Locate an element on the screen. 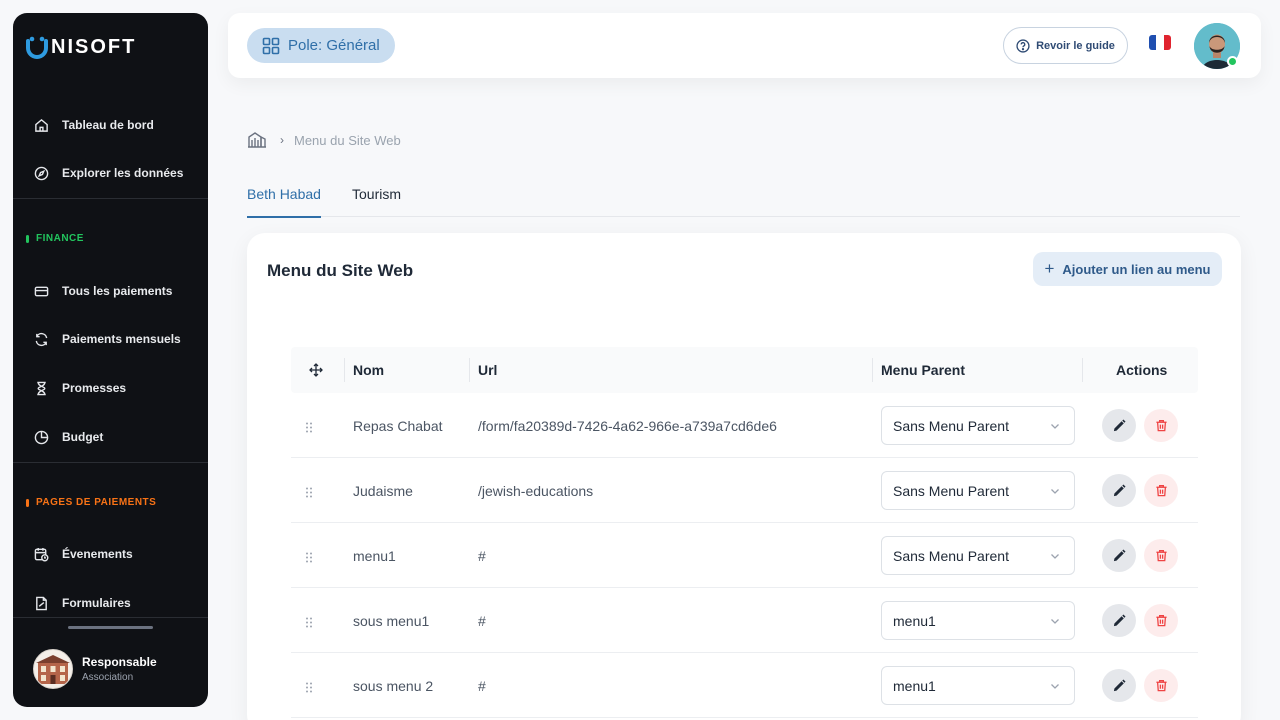  chevron-down-icon is located at coordinates (1055, 687).